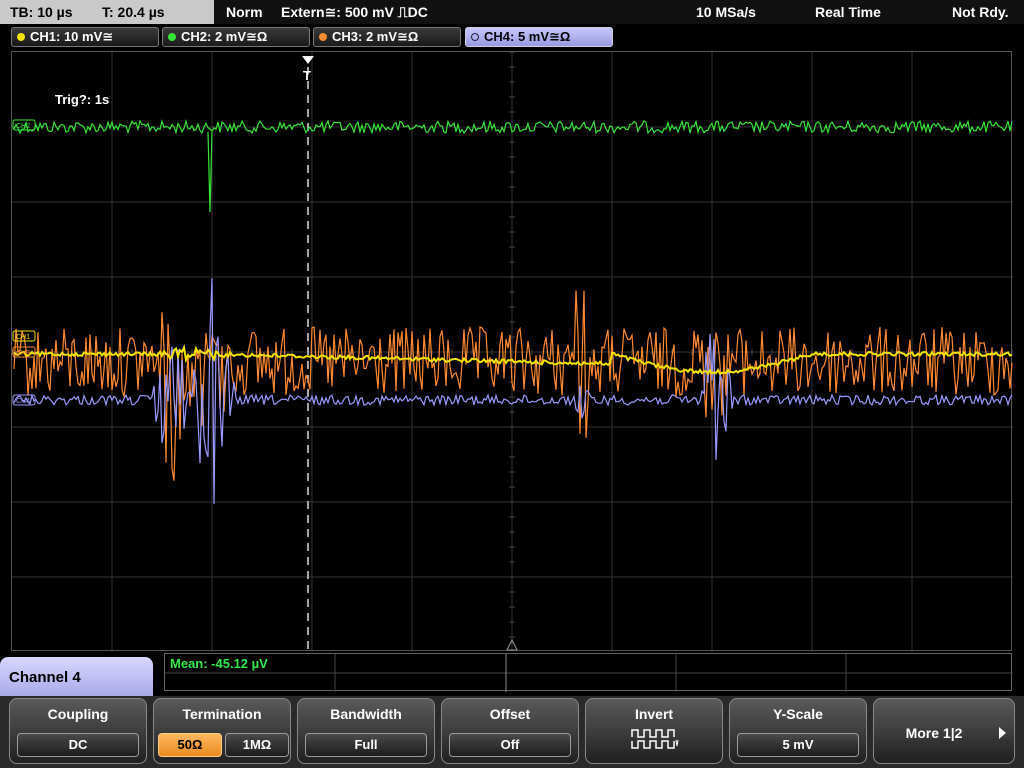 Image resolution: width=1024 pixels, height=768 pixels. Describe the element at coordinates (219, 663) in the screenshot. I see `mean-measurement: Mean: -45.12 µV` at that location.